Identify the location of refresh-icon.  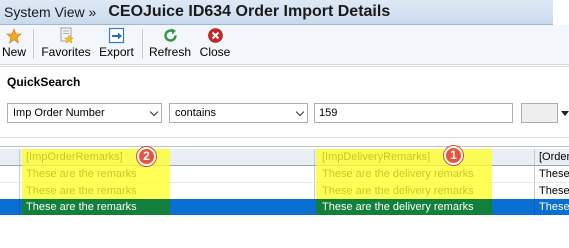
(170, 35).